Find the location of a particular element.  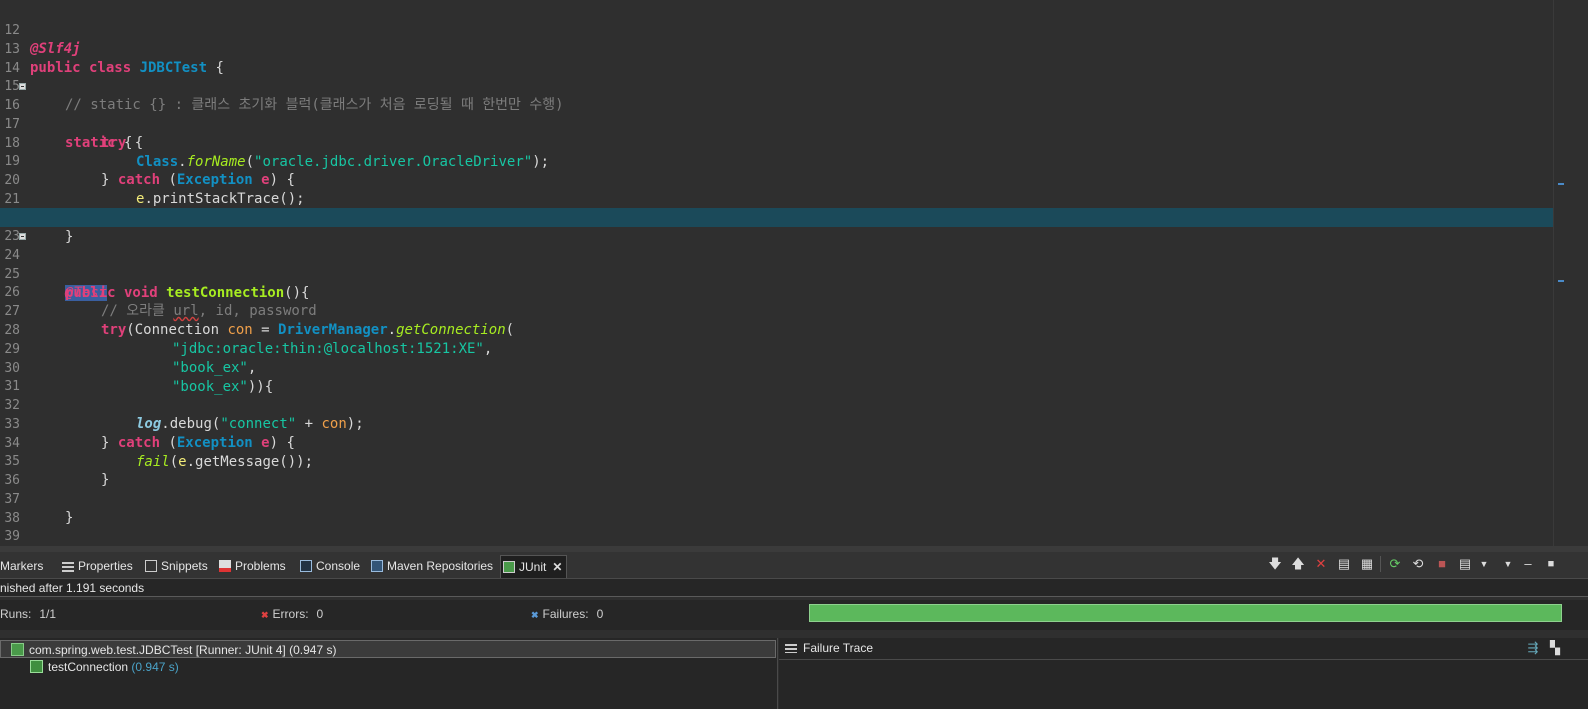

tab-label: Console is located at coordinates (338, 566).